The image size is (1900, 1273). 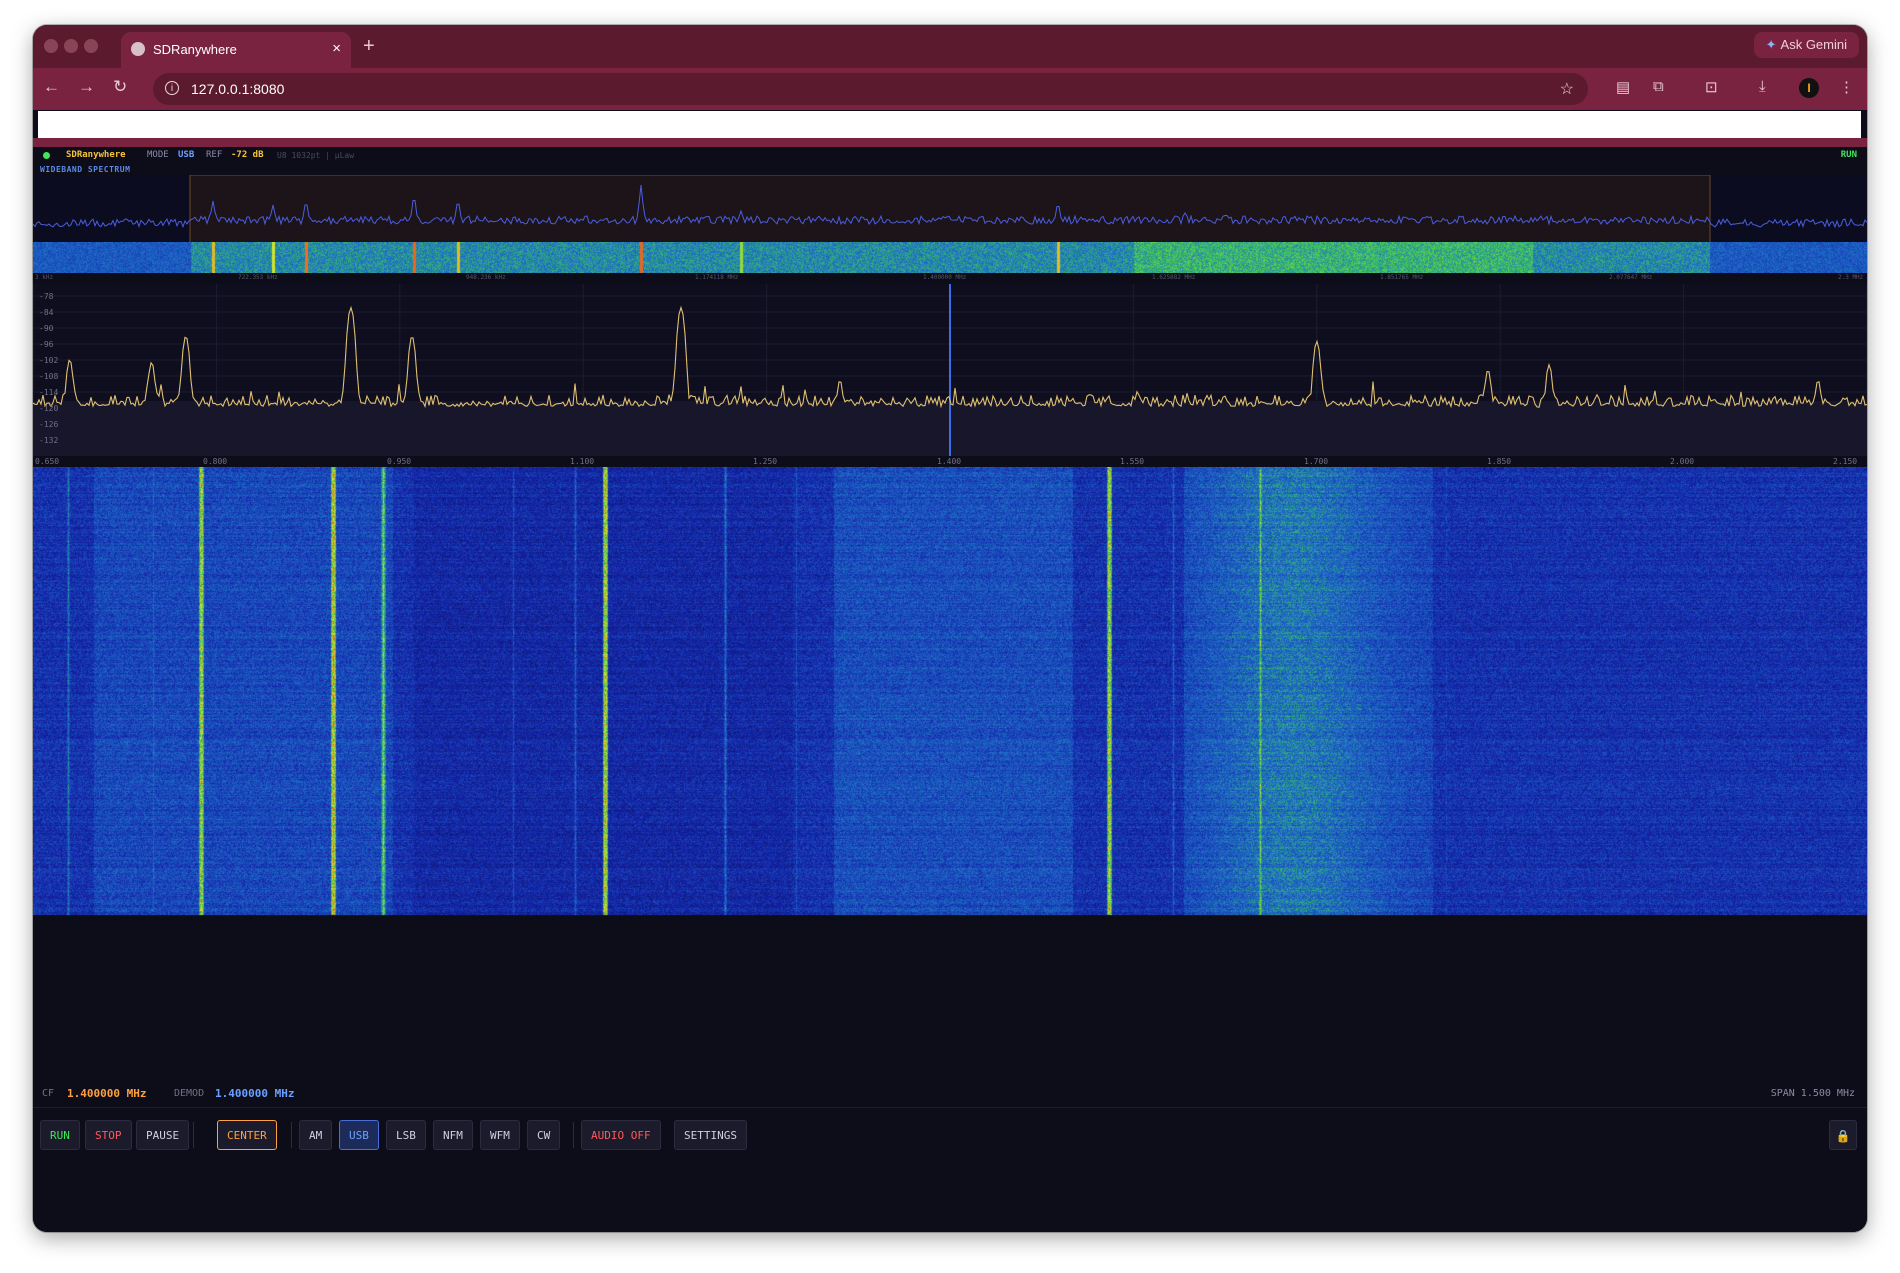 I want to click on menu-icon: ⋮, so click(x=1846, y=87).